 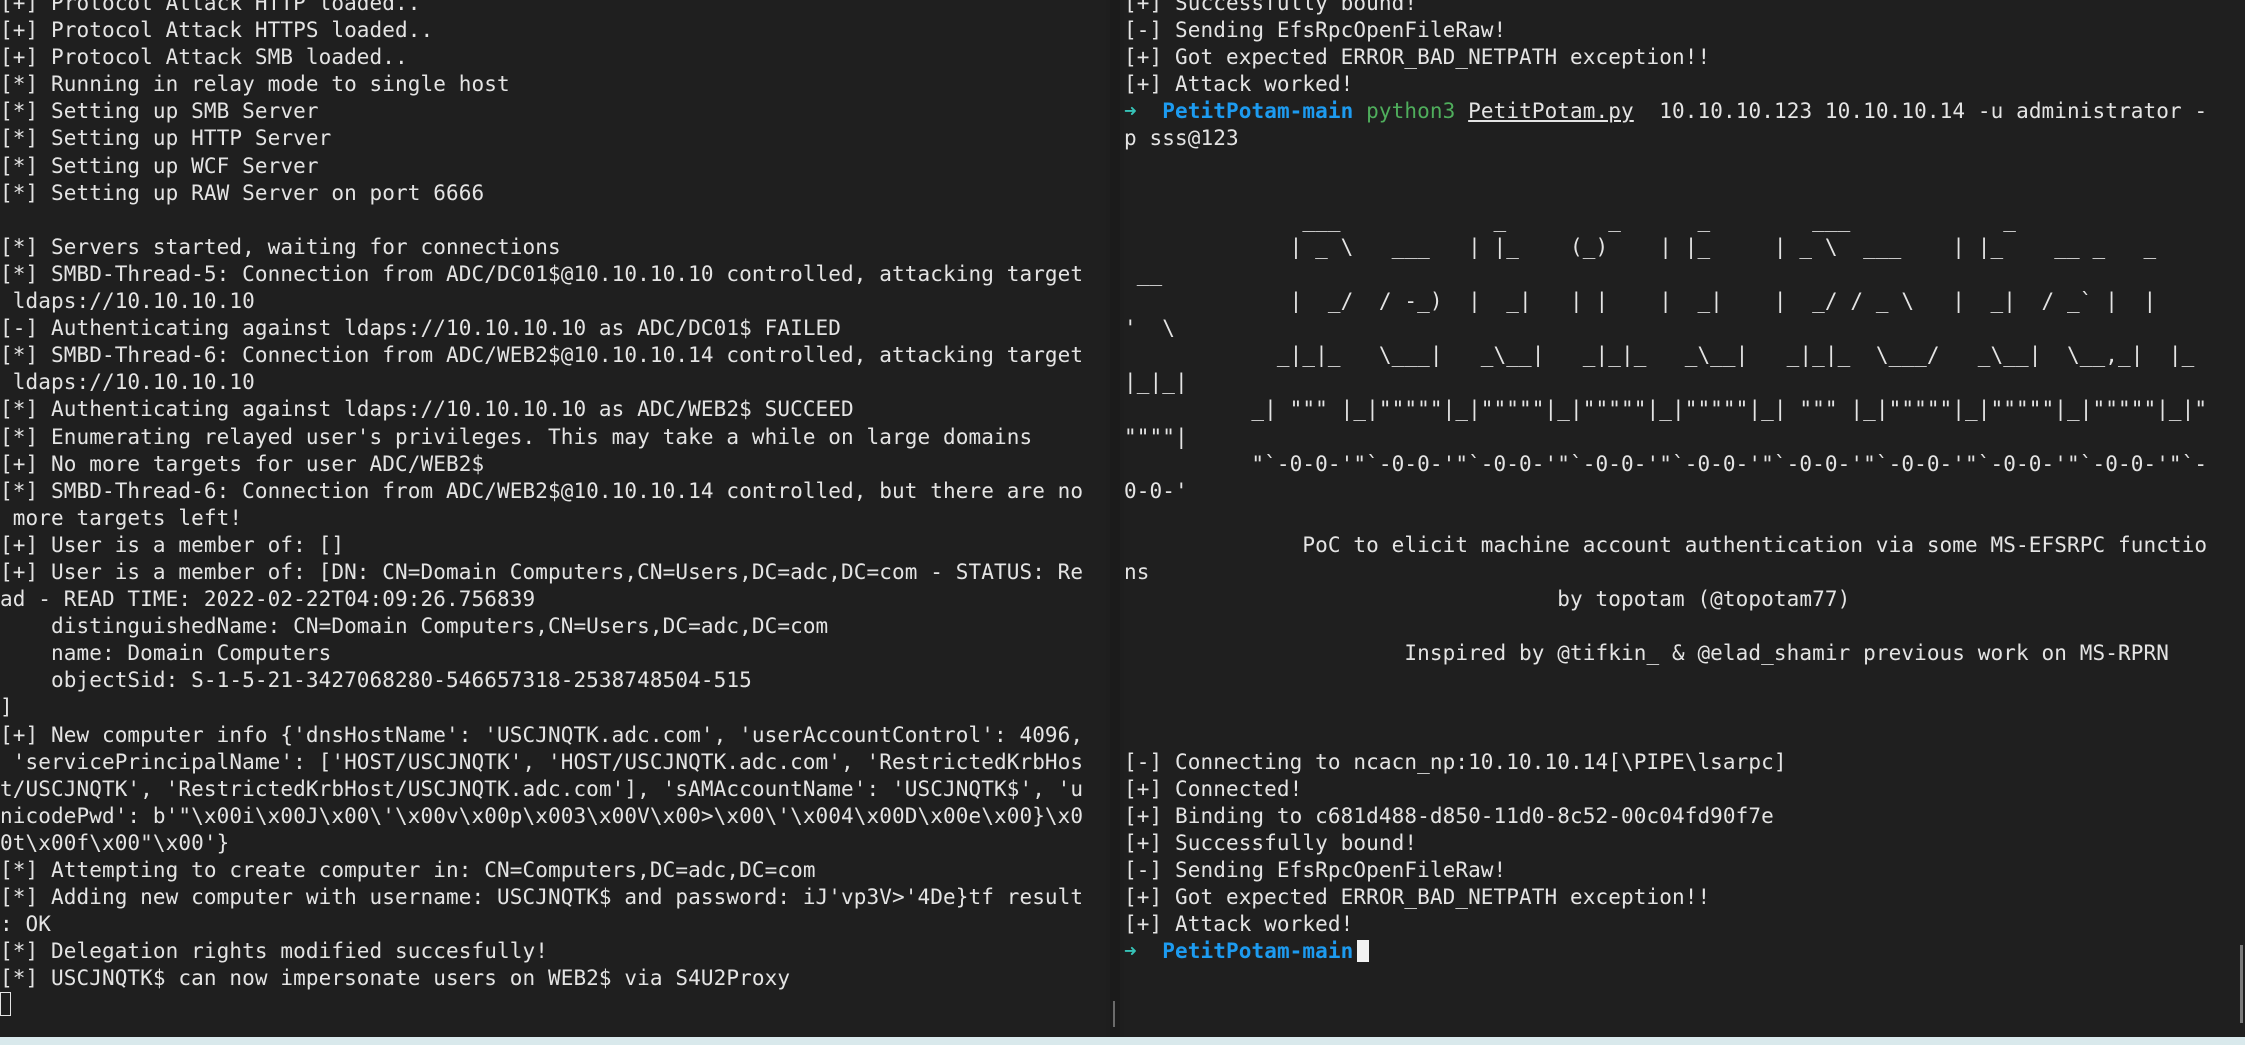 I want to click on terminal-line: 0-0-', so click(x=1156, y=490).